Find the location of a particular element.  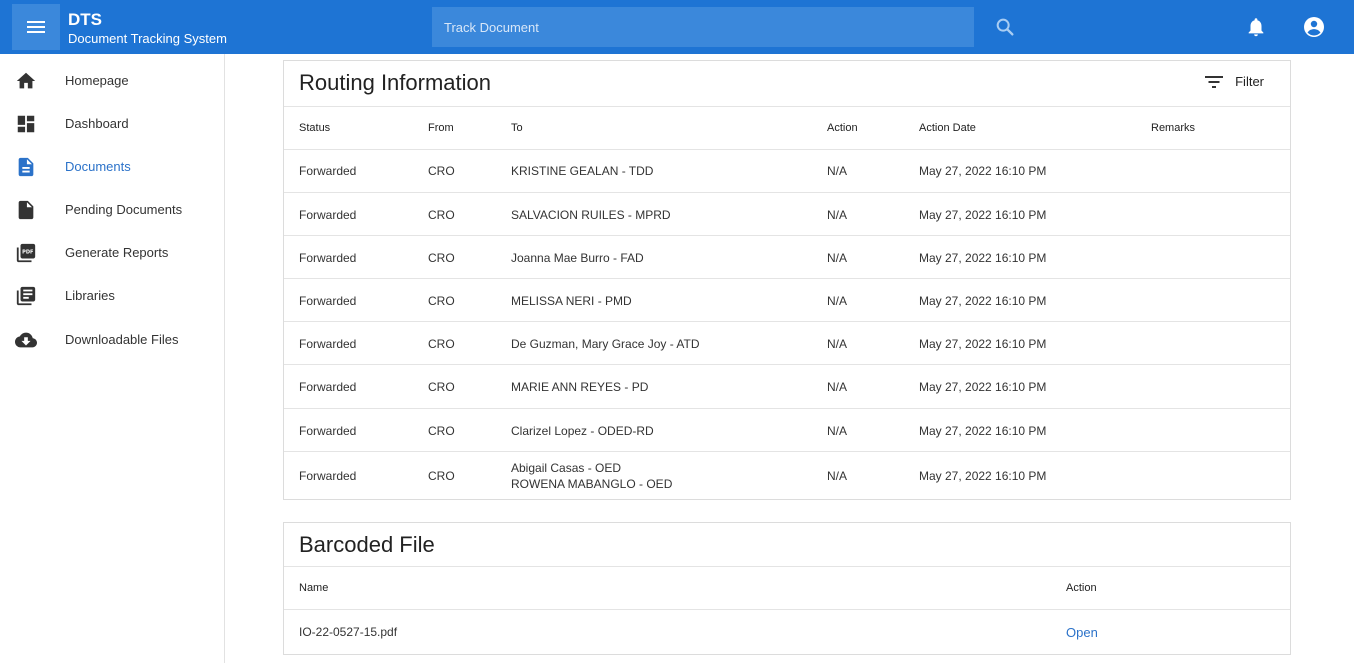

file-icon is located at coordinates (26, 210).